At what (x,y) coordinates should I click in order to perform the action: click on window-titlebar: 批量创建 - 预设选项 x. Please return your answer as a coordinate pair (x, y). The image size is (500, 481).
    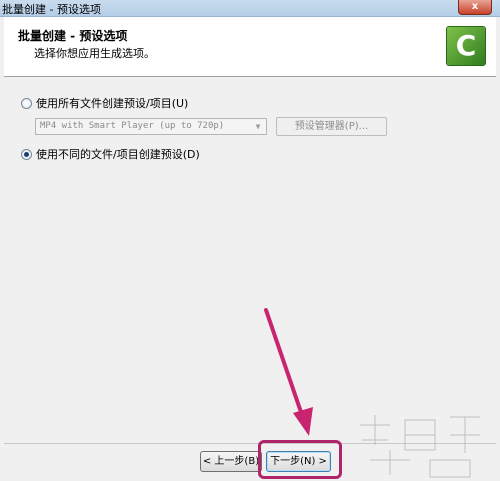
    Looking at the image, I should click on (250, 8).